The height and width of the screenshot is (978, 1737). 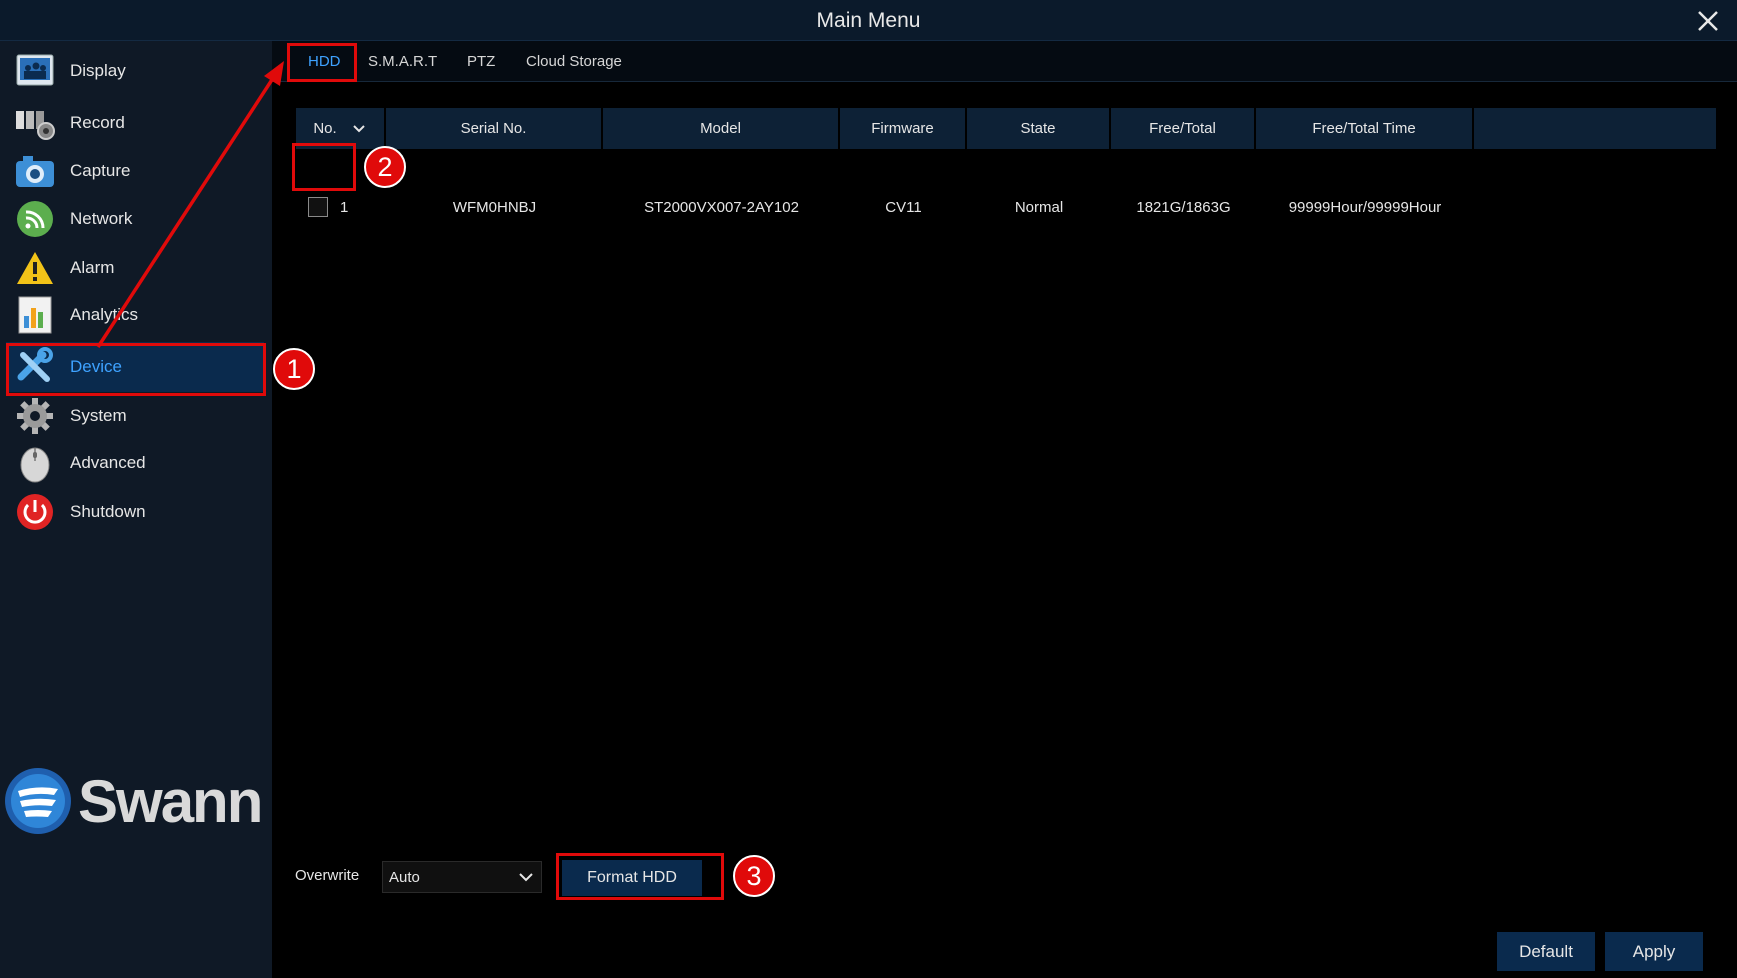 I want to click on sidebar-item-label: Alarm, so click(x=92, y=267).